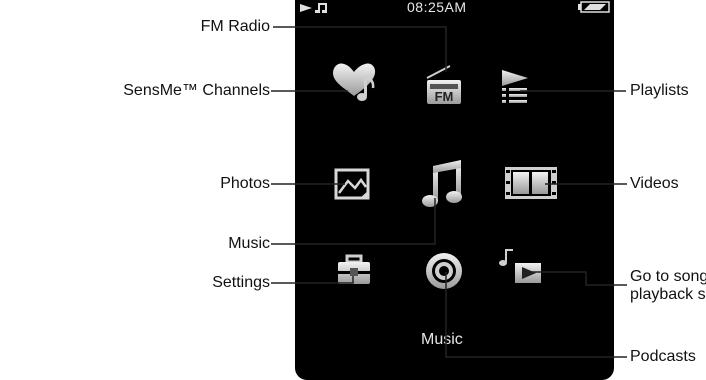 The width and height of the screenshot is (706, 380). Describe the element at coordinates (659, 90) in the screenshot. I see `label-playlists: Playlists` at that location.